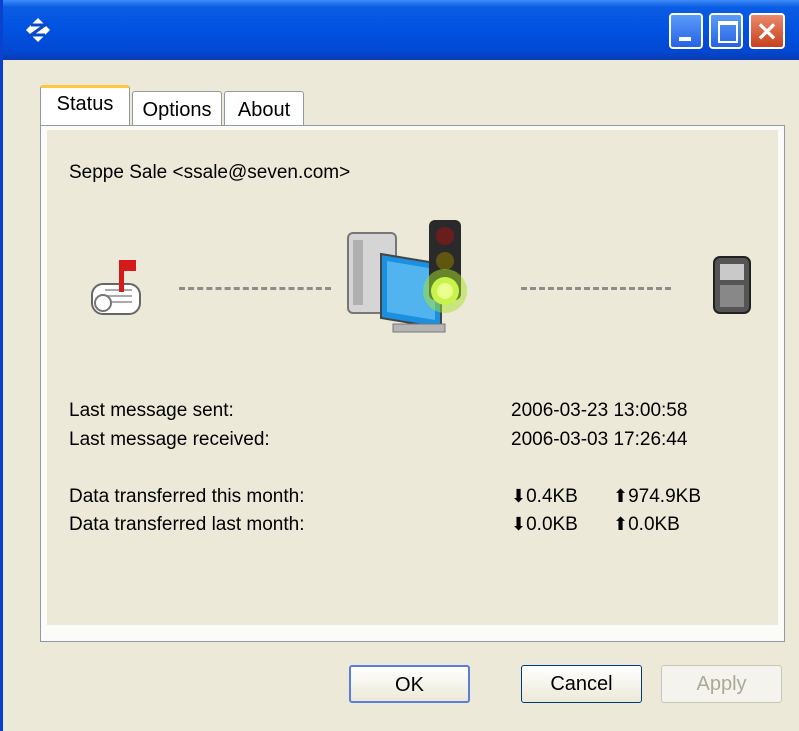 This screenshot has height=731, width=799. I want to click on tab-options: Options, so click(177, 108).